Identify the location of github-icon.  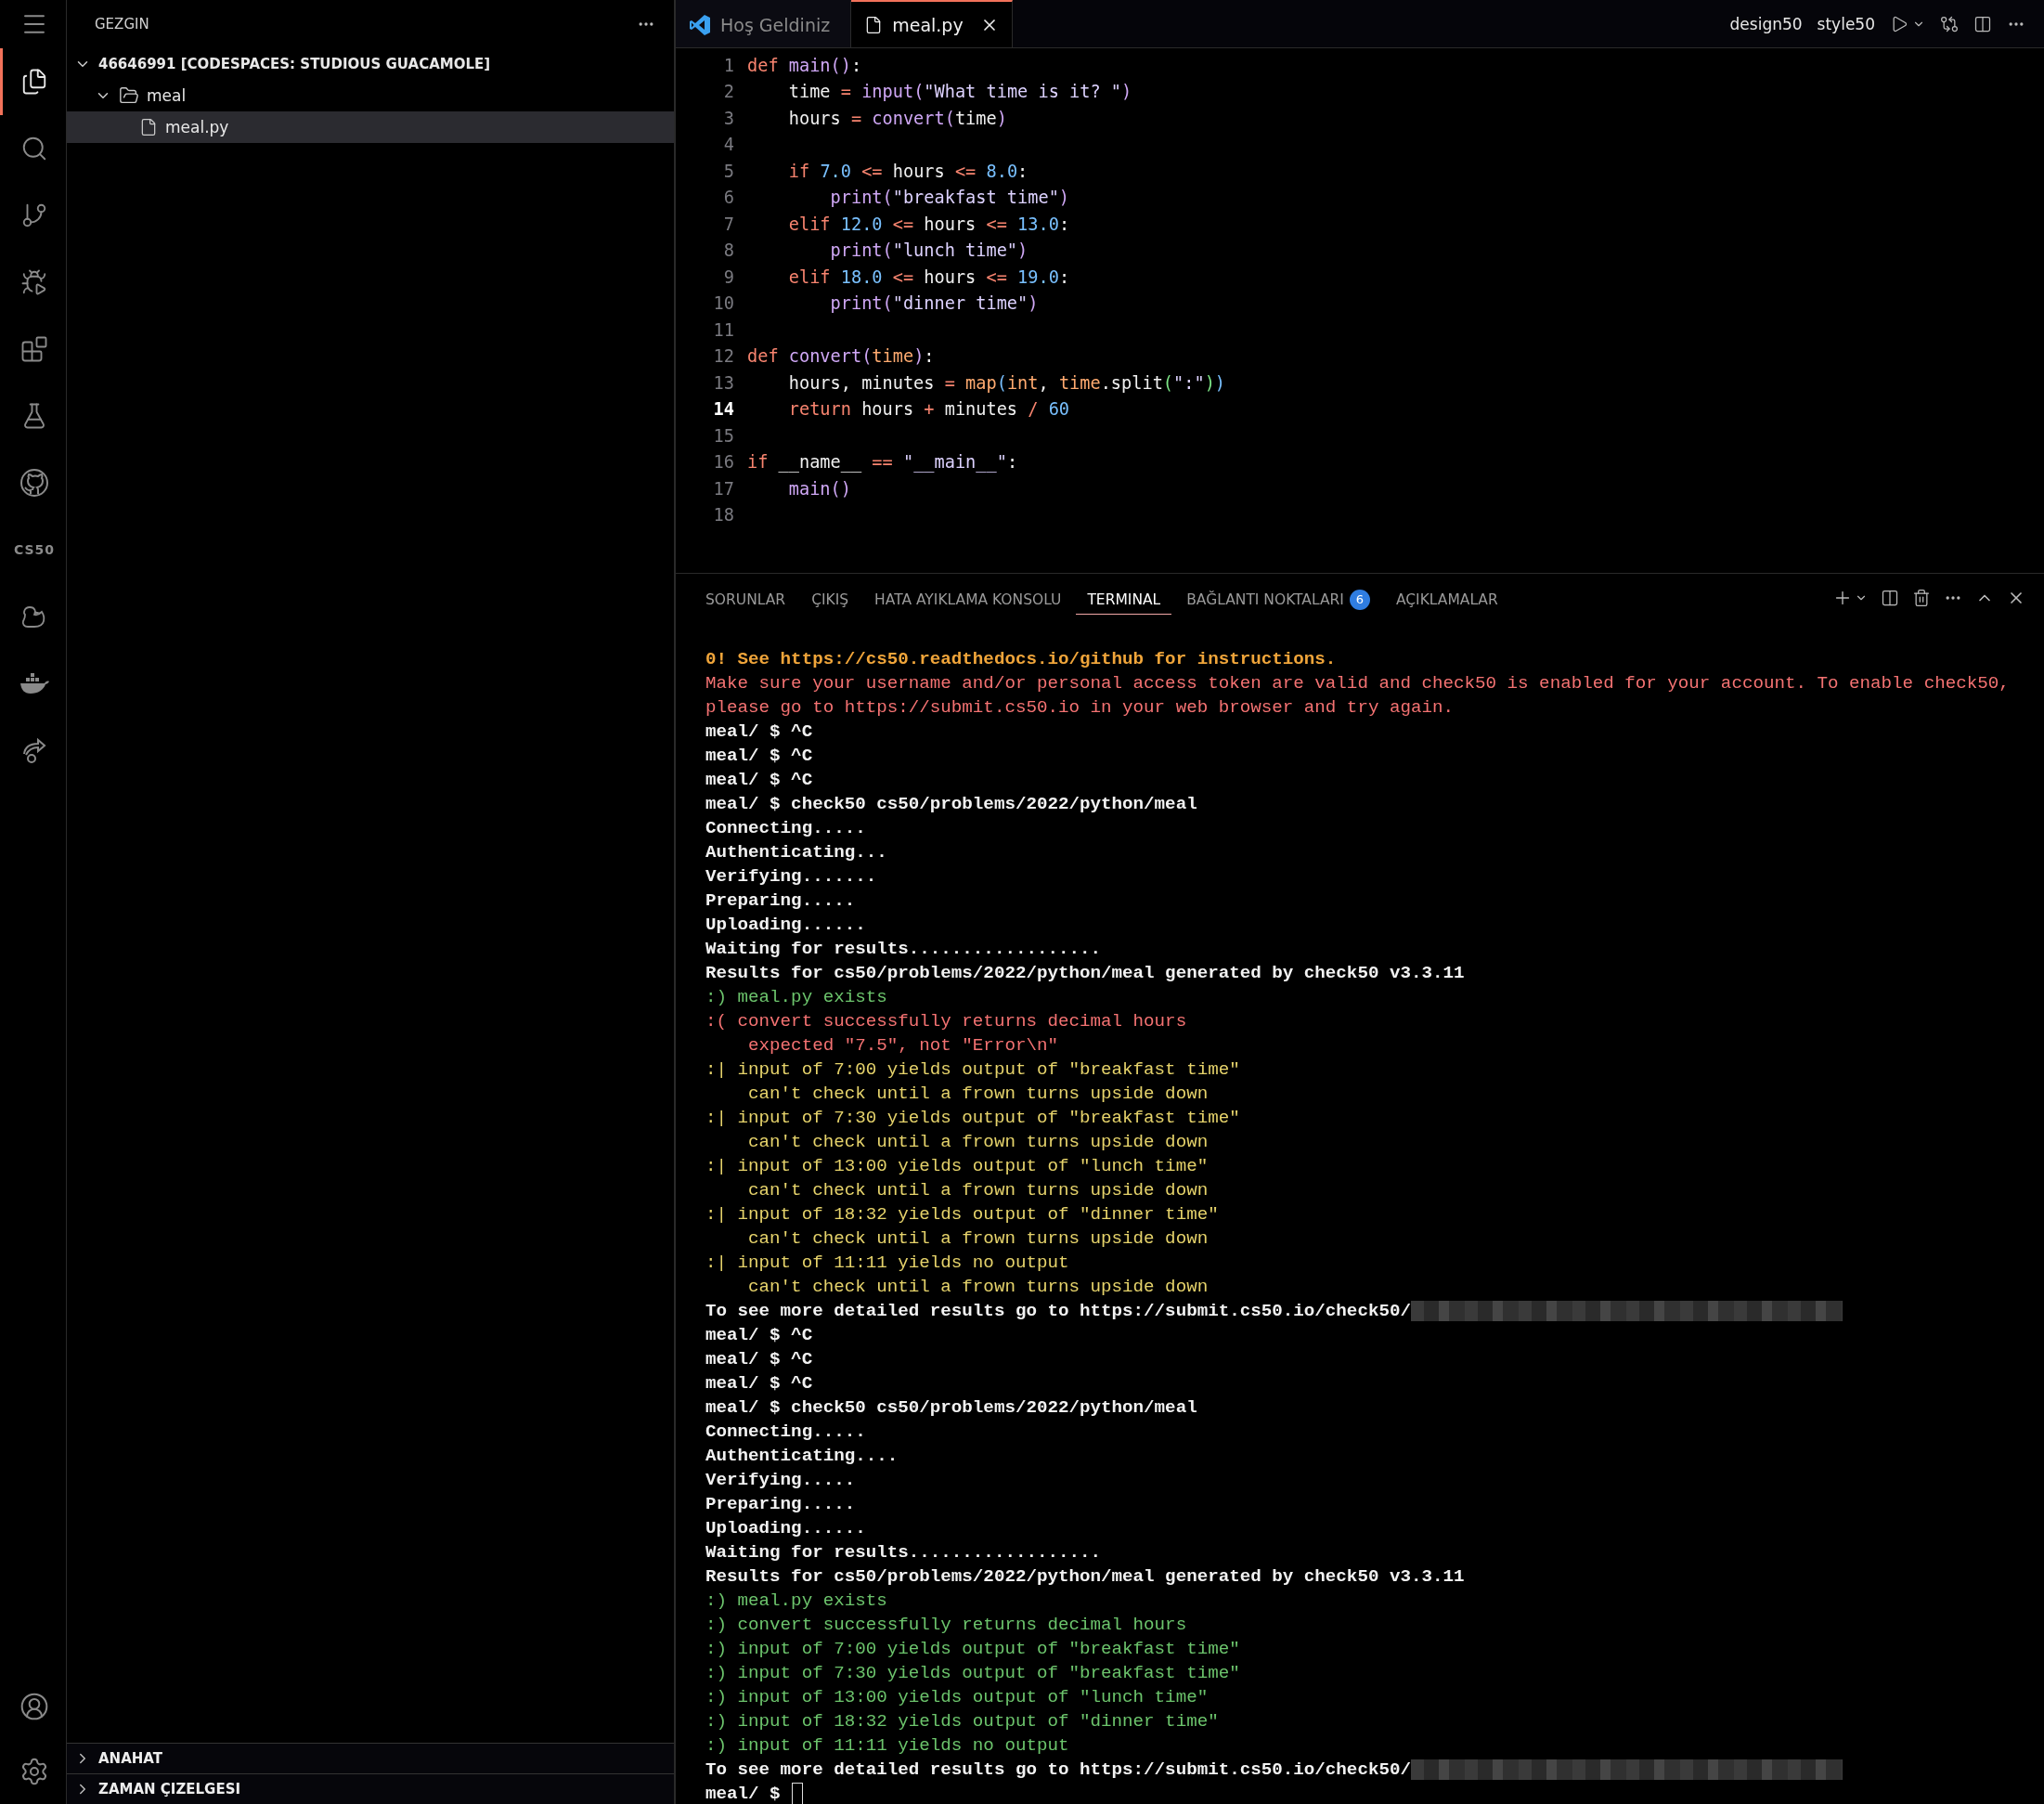
(34, 483).